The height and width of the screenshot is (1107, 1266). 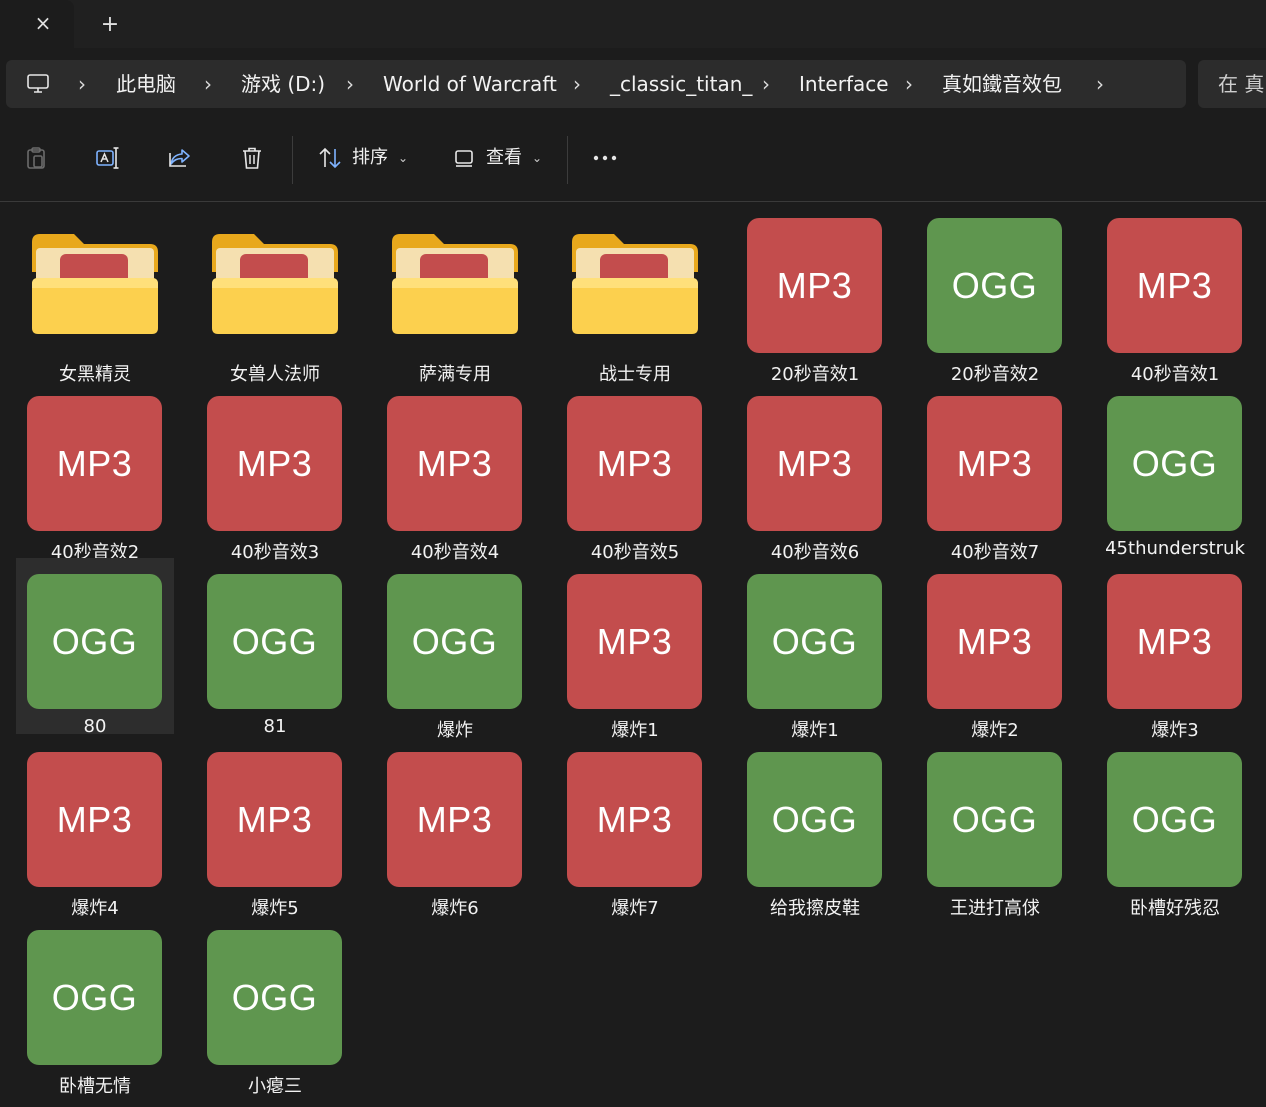 What do you see at coordinates (681, 84) in the screenshot?
I see `breadcrumb-classic-titan: _classic_titan_` at bounding box center [681, 84].